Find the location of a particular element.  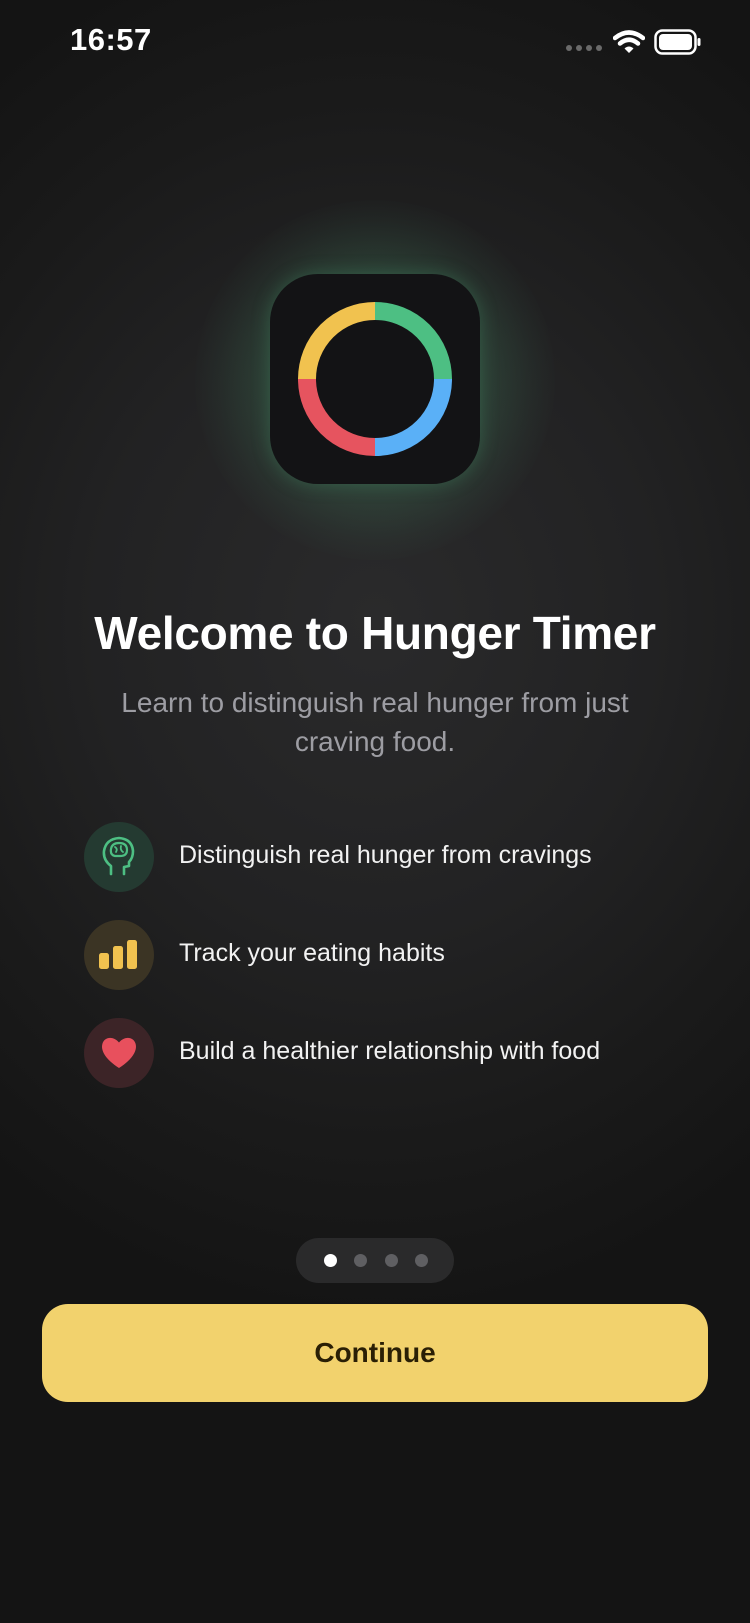

ring-segment-green is located at coordinates (413, 341).